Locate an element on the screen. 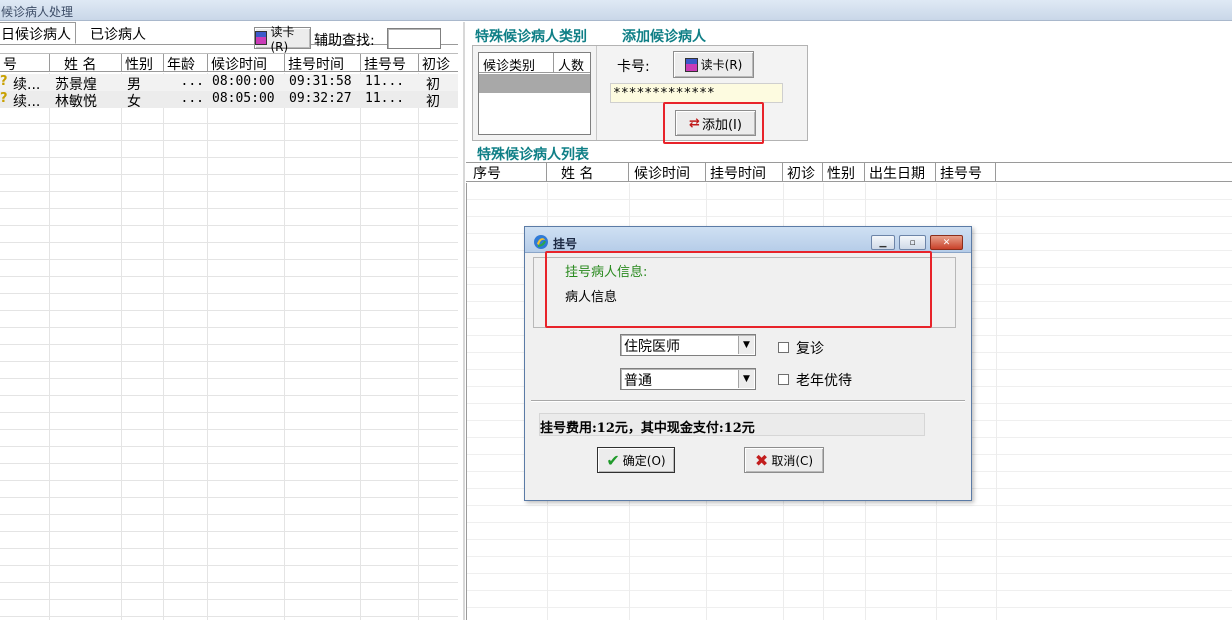 Image resolution: width=1232 pixels, height=620 pixels. col-header-birth: 出生日期 is located at coordinates (900, 172).